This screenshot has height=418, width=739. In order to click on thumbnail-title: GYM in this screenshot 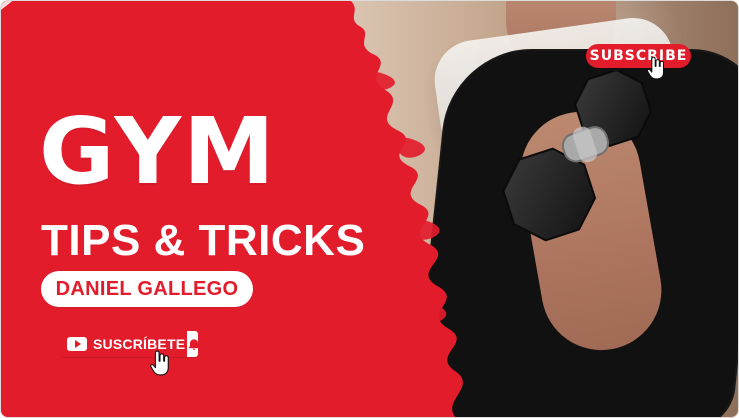, I will do `click(158, 151)`.